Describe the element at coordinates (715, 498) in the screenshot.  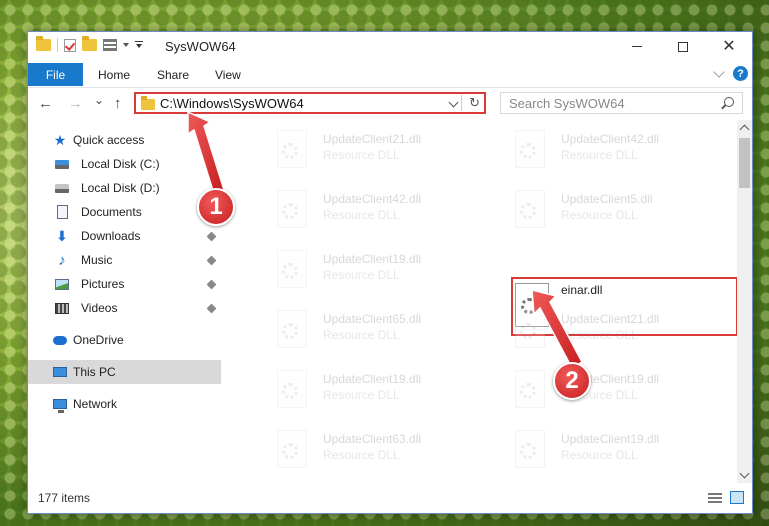
I see `details-view-icon` at that location.